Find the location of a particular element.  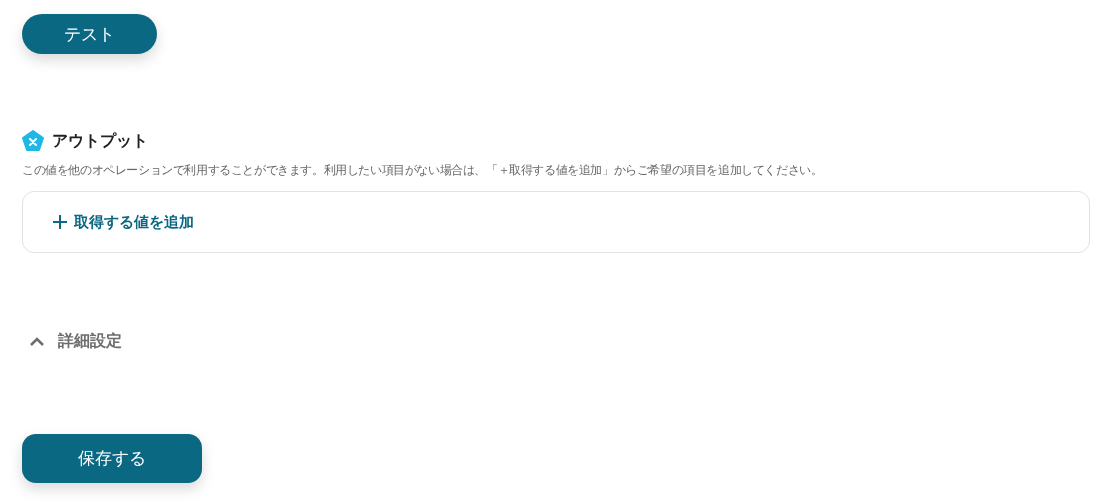

add-value-button: 取得する値を追加 is located at coordinates (123, 222).